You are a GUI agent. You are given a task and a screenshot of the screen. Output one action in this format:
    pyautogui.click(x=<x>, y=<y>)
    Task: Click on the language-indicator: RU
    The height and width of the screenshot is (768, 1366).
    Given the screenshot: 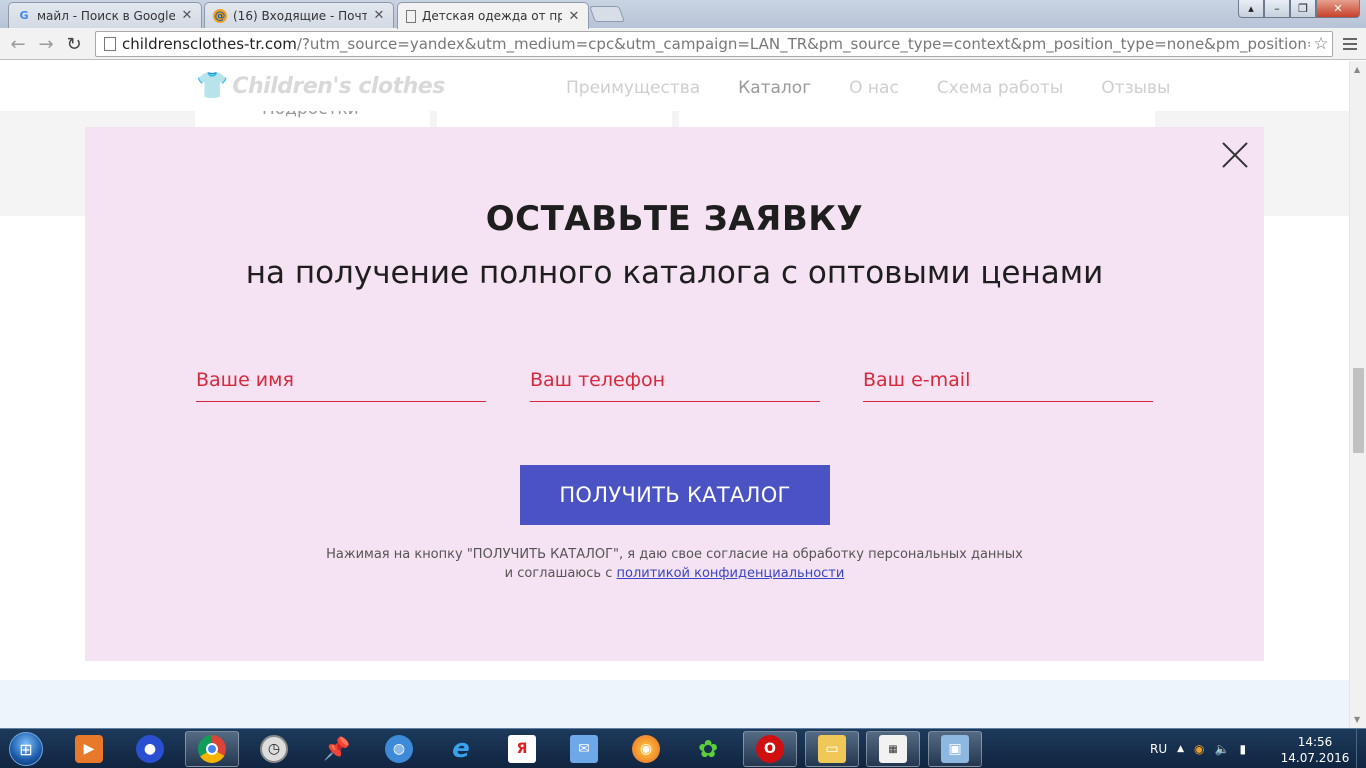 What is the action you would take?
    pyautogui.click(x=1158, y=749)
    